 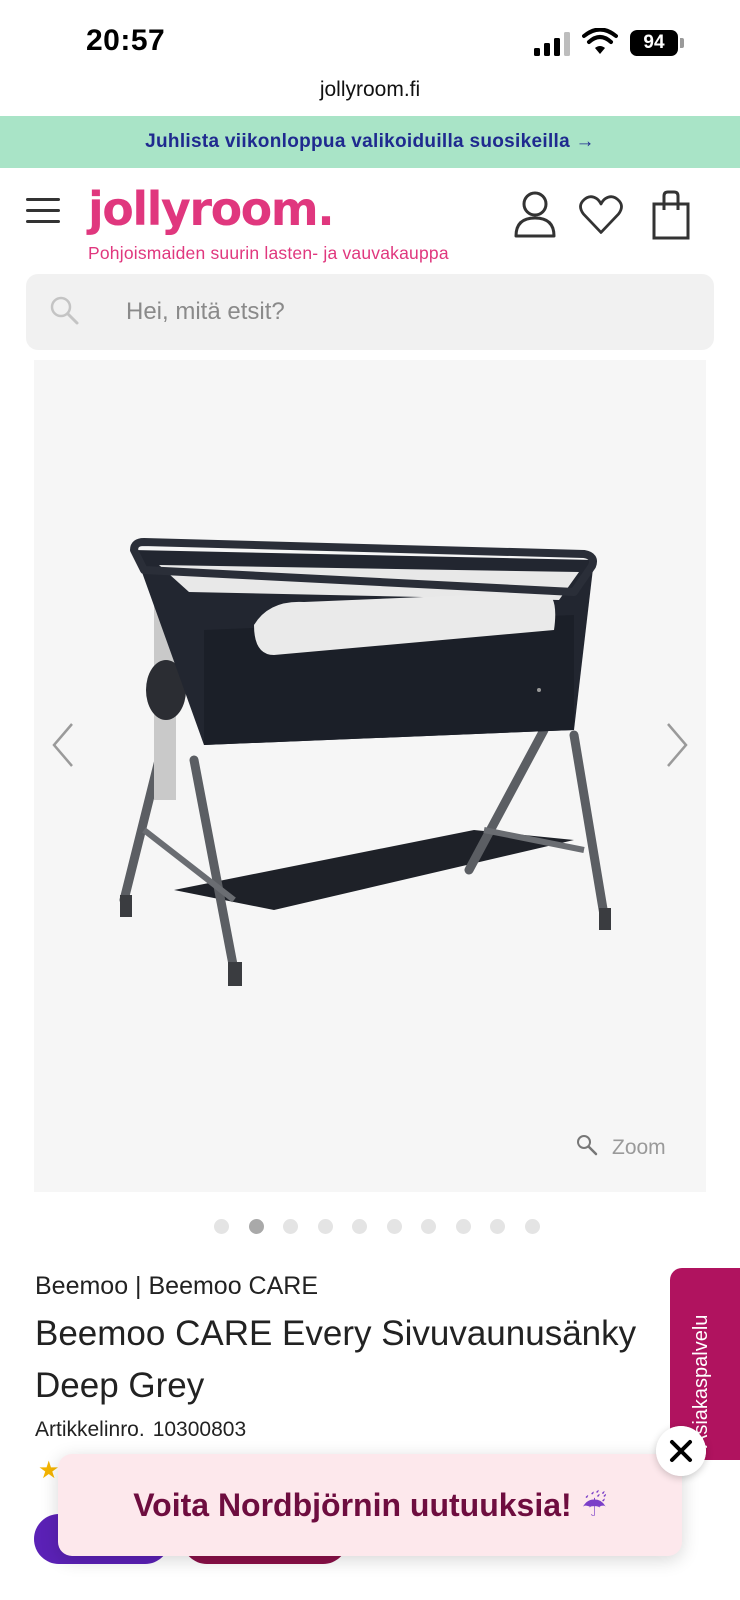 What do you see at coordinates (552, 44) in the screenshot?
I see `signal-icon` at bounding box center [552, 44].